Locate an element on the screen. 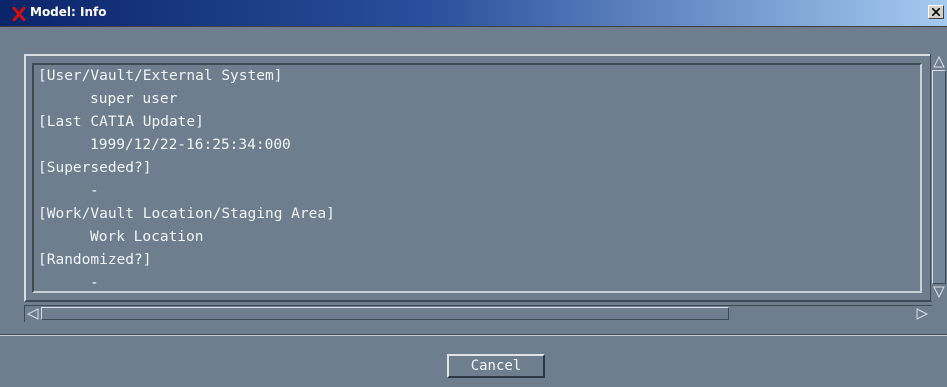  horizontal-scrollbar is located at coordinates (478, 313).